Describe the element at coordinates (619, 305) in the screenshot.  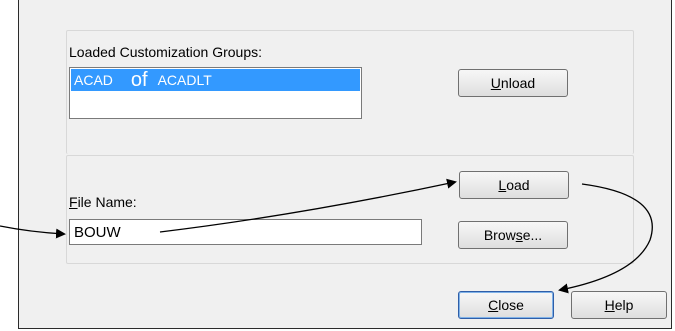
I see `help-button: Help` at that location.